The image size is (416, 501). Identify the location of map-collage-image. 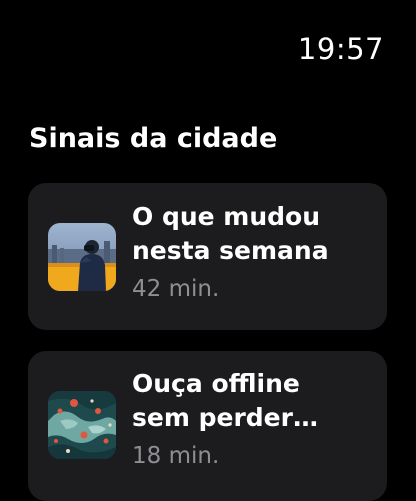
(82, 425).